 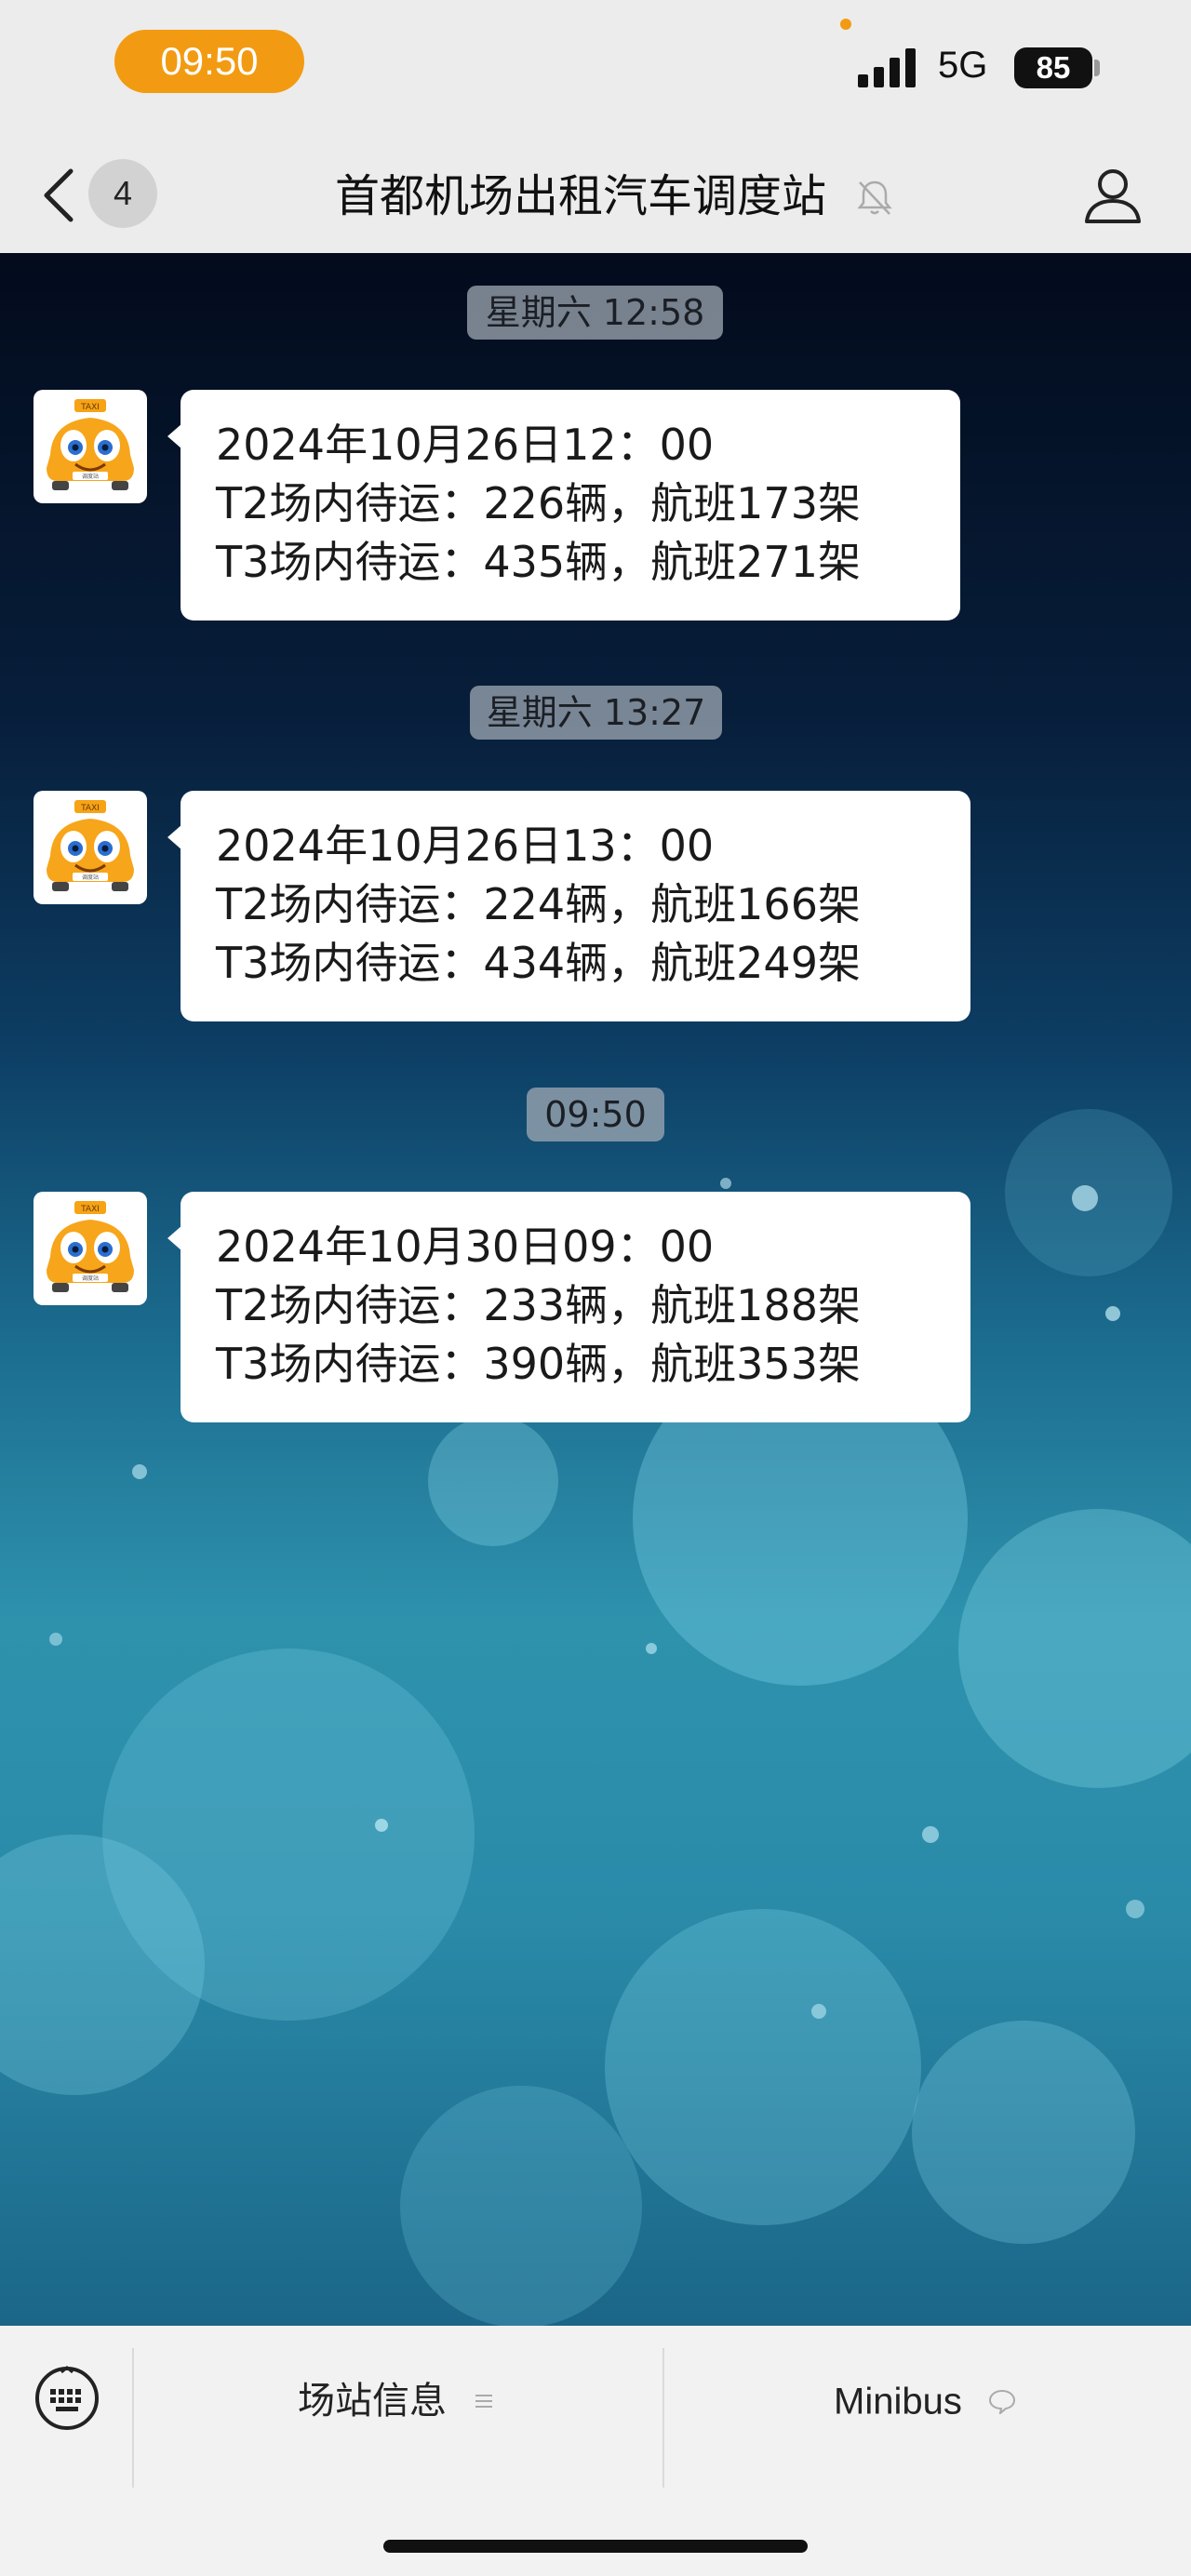 What do you see at coordinates (595, 1114) in the screenshot?
I see `message-timestamp: 09:50` at bounding box center [595, 1114].